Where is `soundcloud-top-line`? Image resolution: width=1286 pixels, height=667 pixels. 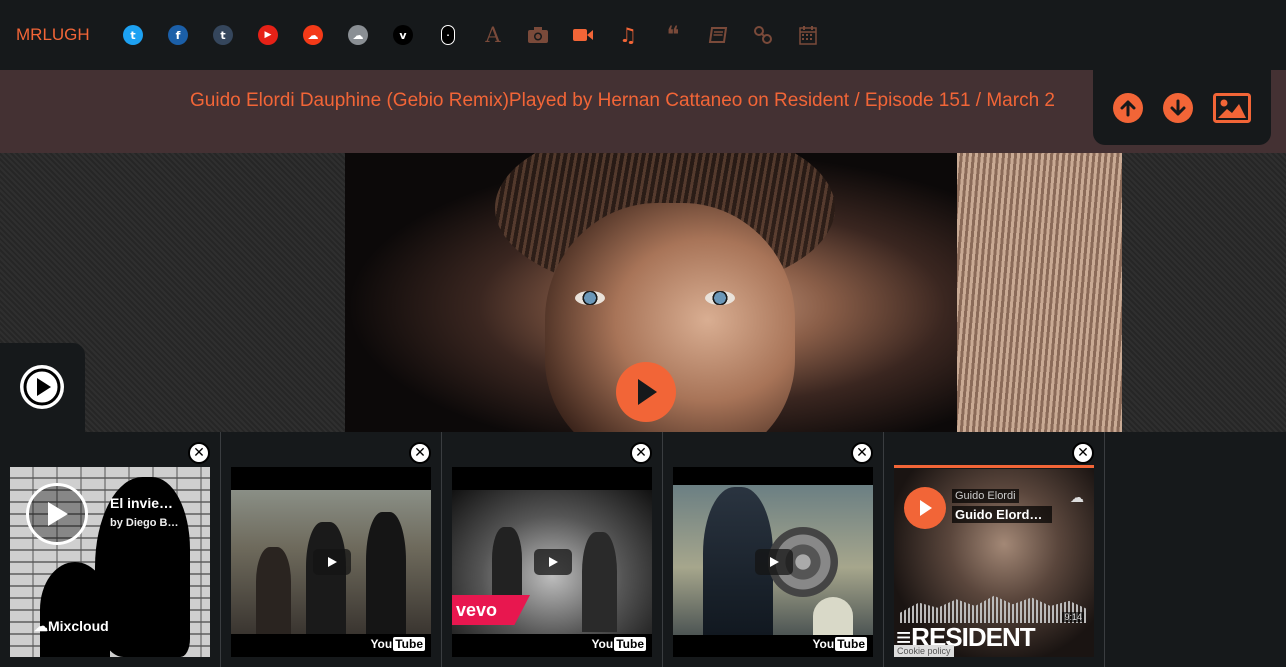 soundcloud-top-line is located at coordinates (994, 466).